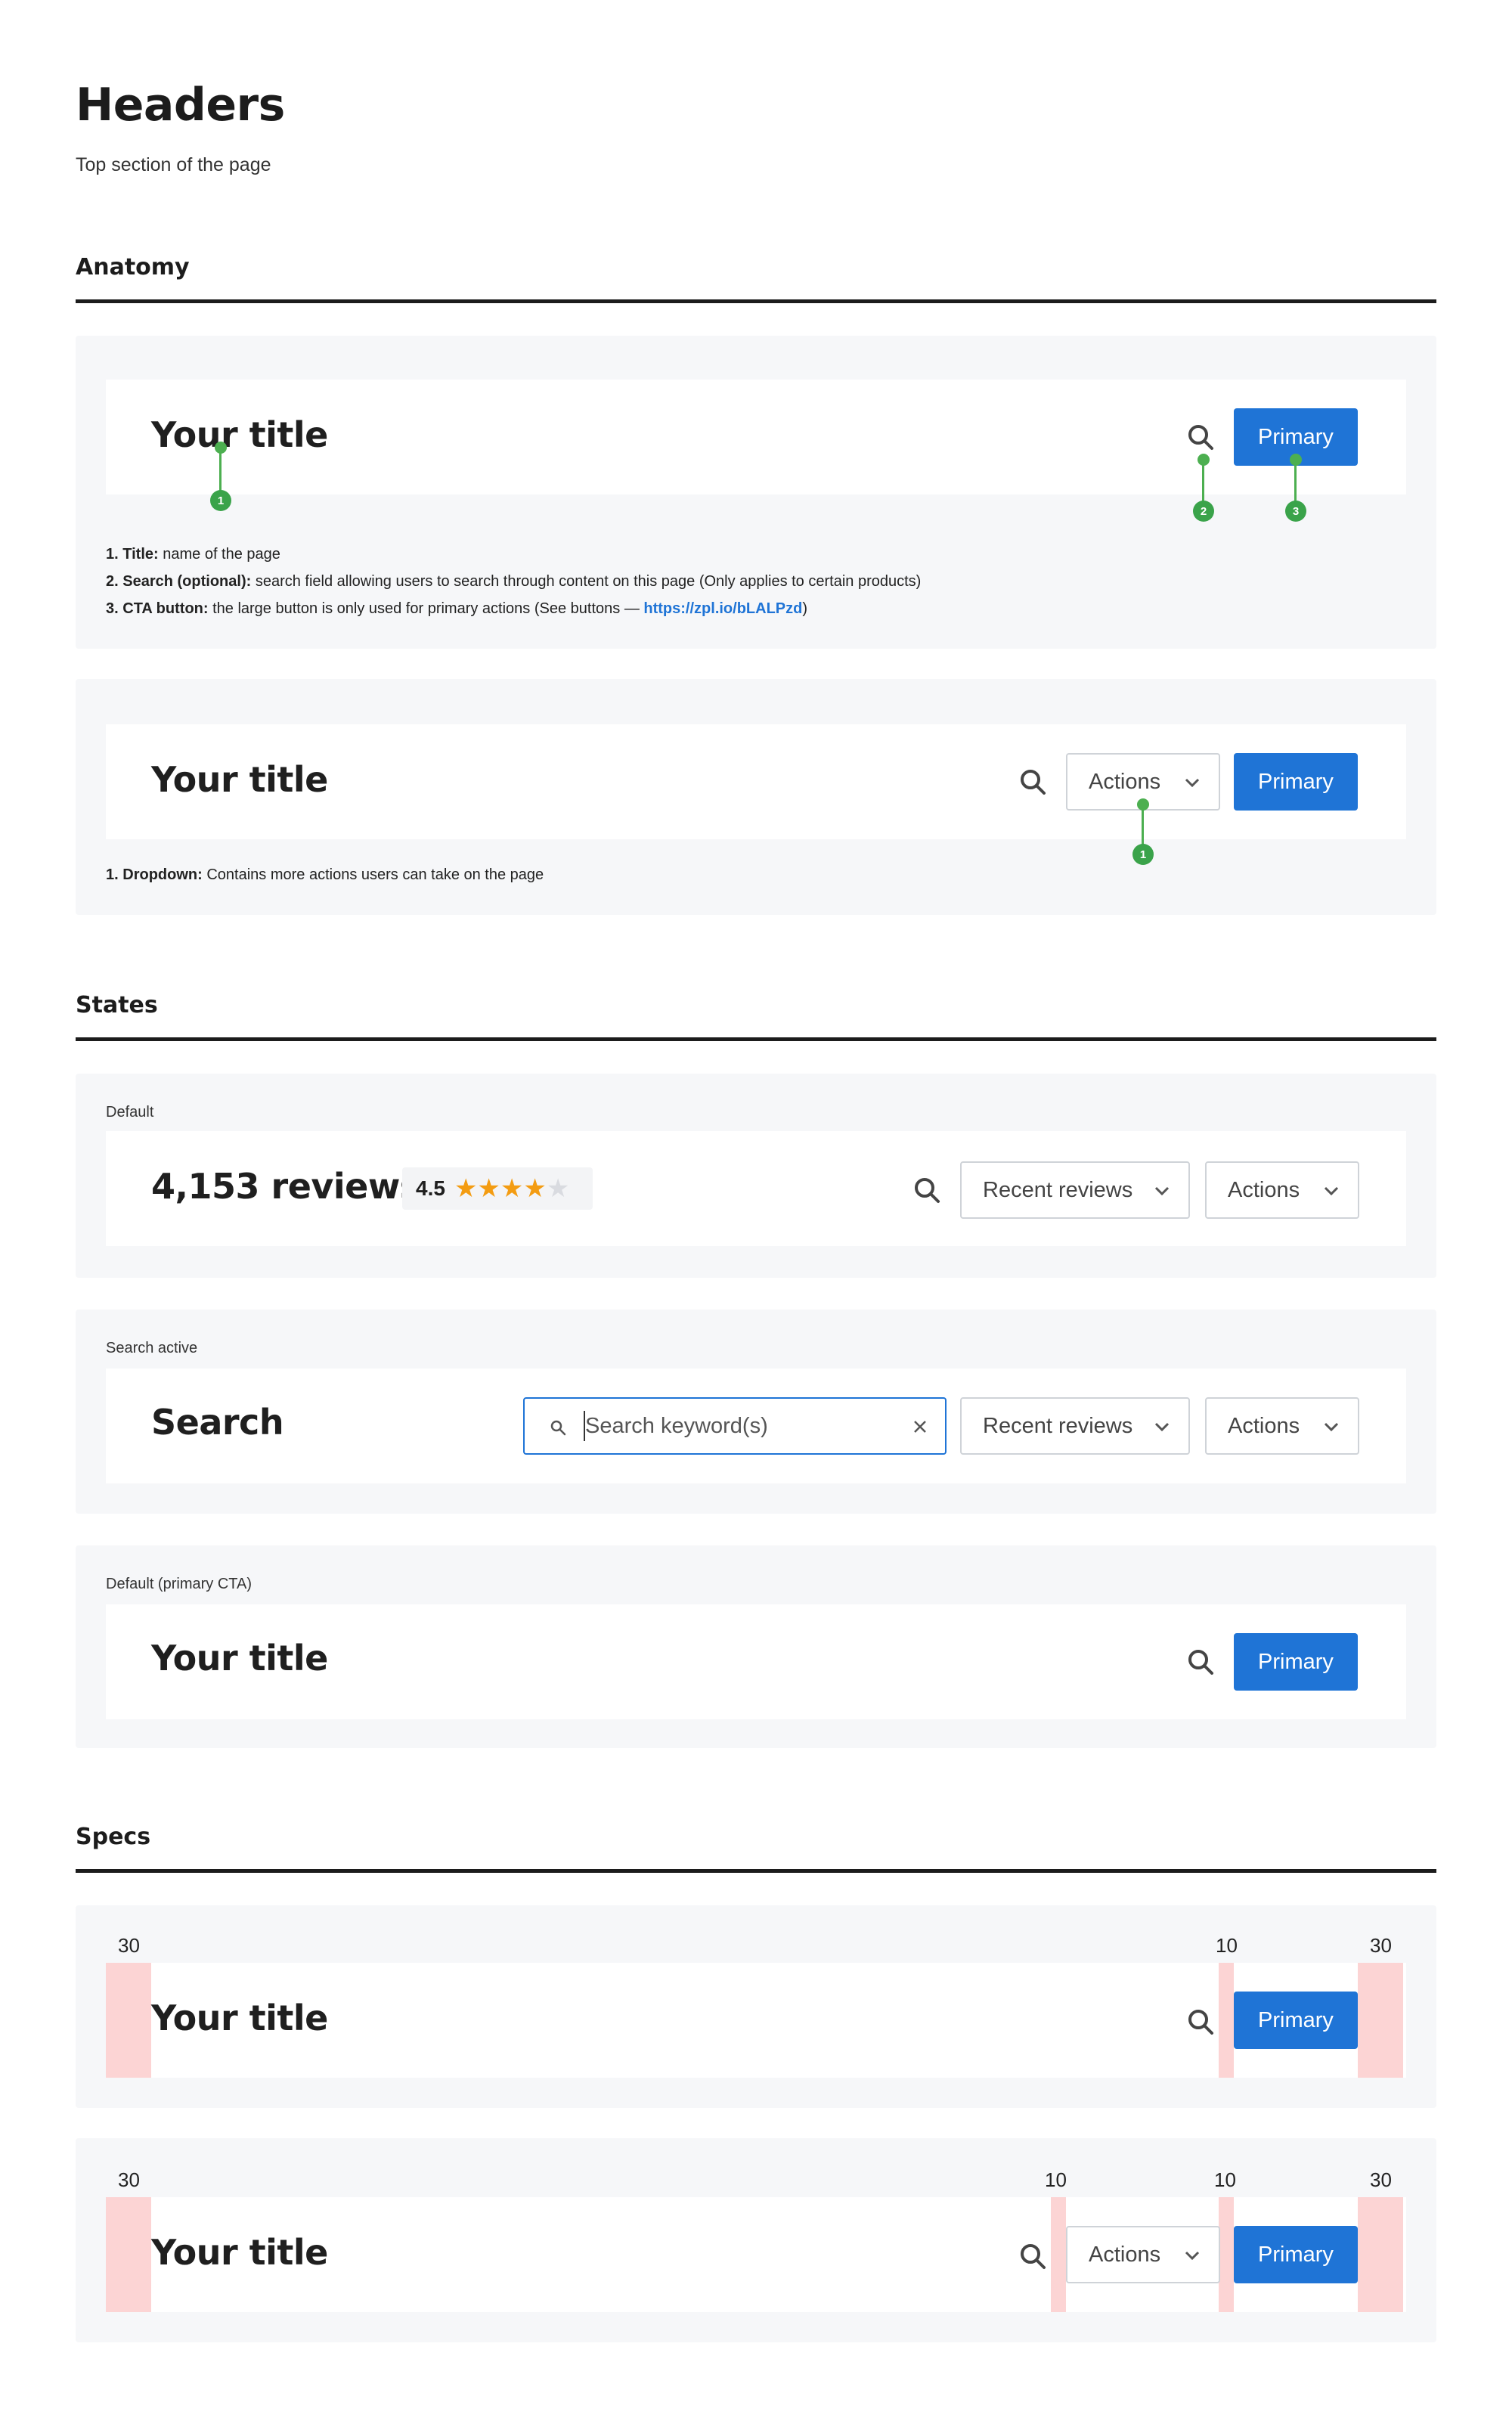  Describe the element at coordinates (181, 105) in the screenshot. I see `page-title: Headers` at that location.